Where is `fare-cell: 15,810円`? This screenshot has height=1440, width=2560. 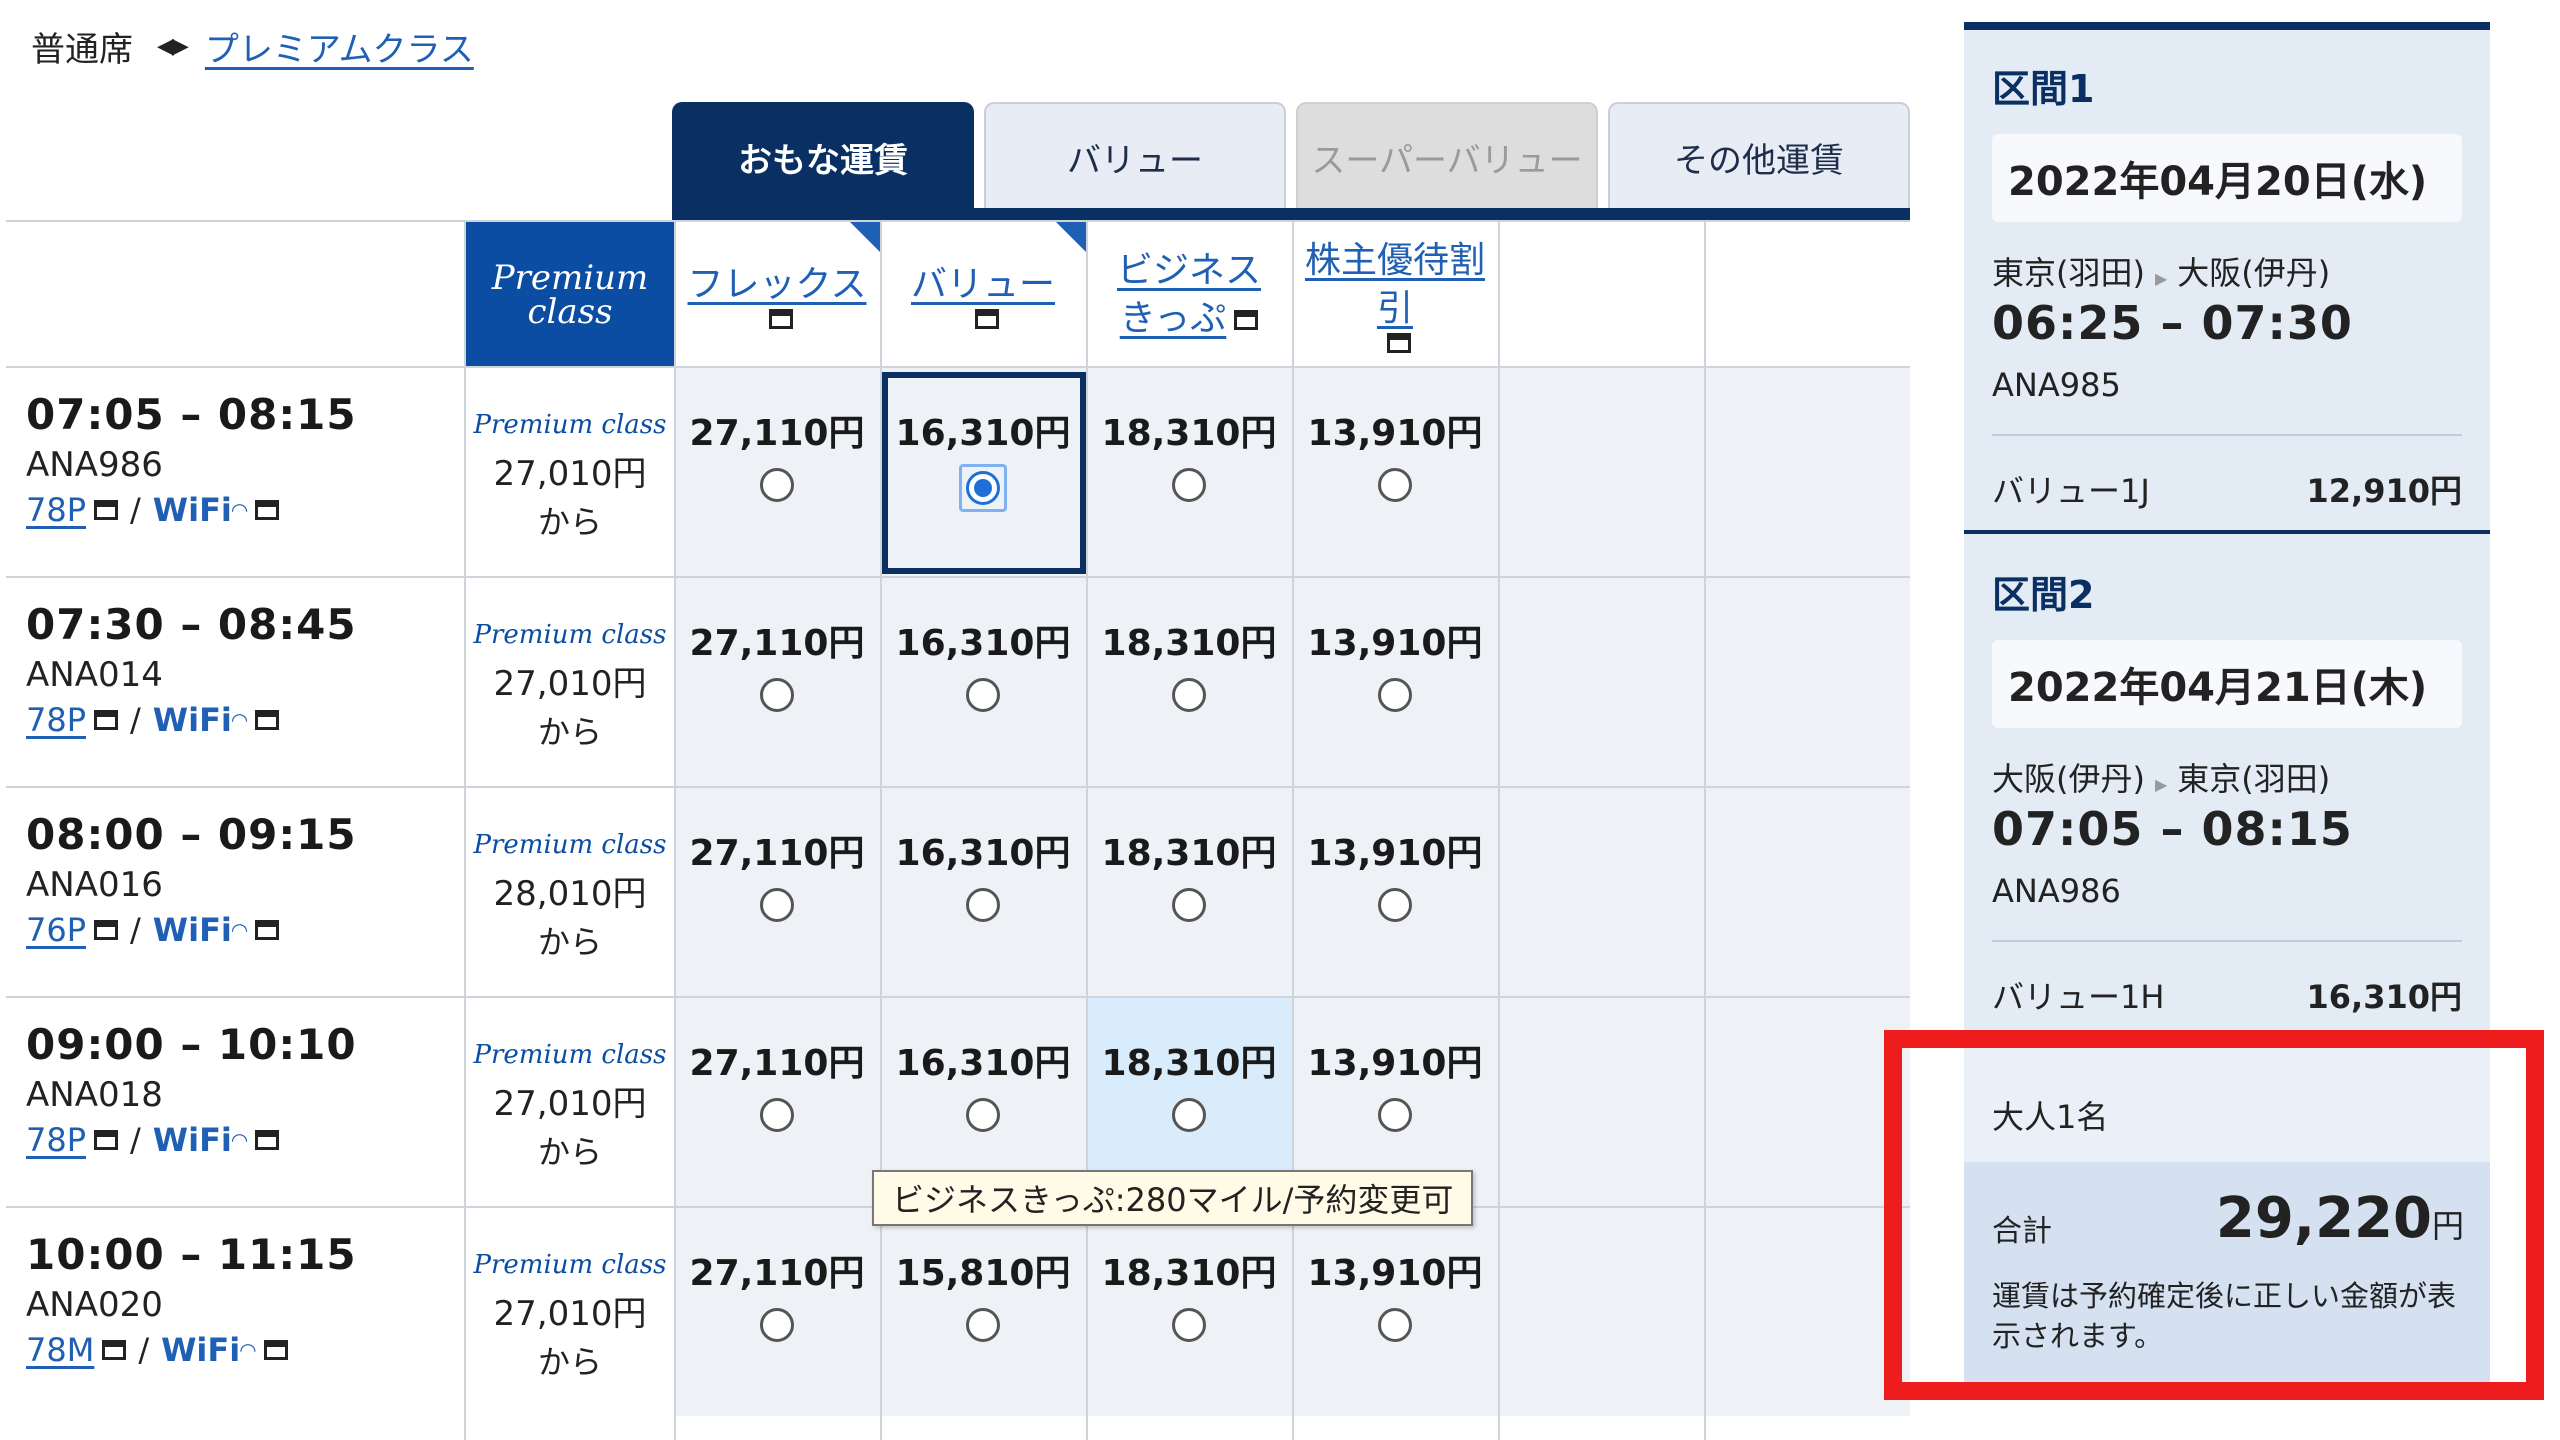 fare-cell: 15,810円 is located at coordinates (983, 1312).